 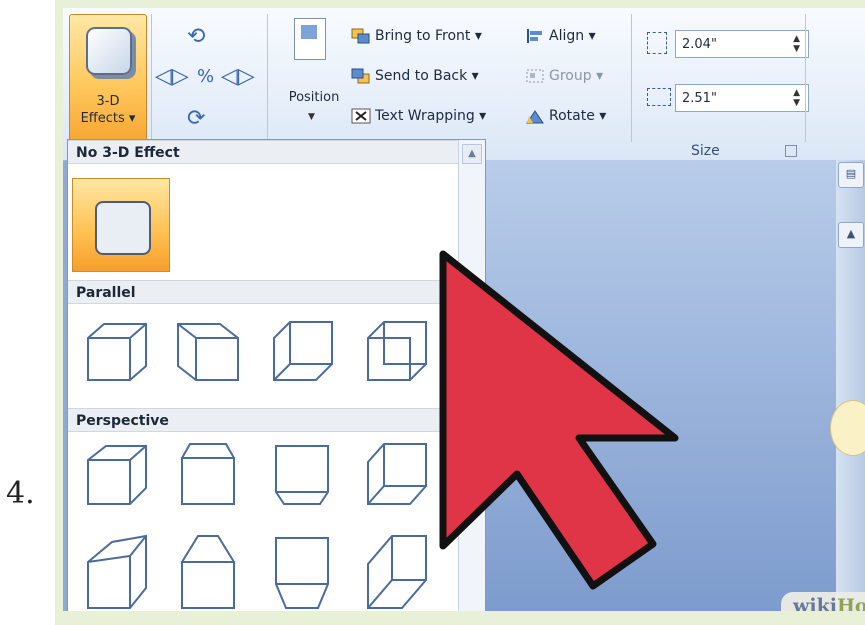 I want to click on dialog-launcher-icon, so click(x=791, y=151).